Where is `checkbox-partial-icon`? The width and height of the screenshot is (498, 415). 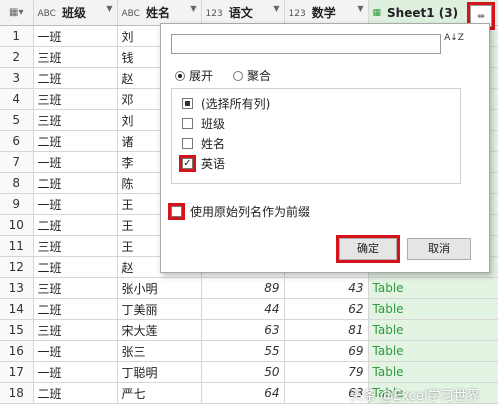 checkbox-partial-icon is located at coordinates (187, 103).